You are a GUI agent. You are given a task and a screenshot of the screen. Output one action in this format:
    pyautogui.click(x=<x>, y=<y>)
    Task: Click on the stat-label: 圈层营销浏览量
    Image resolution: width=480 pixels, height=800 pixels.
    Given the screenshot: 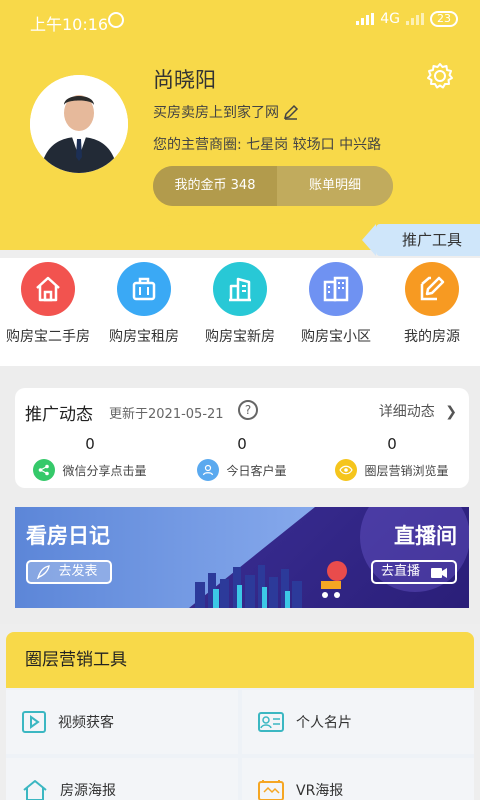 What is the action you would take?
    pyautogui.click(x=406, y=470)
    